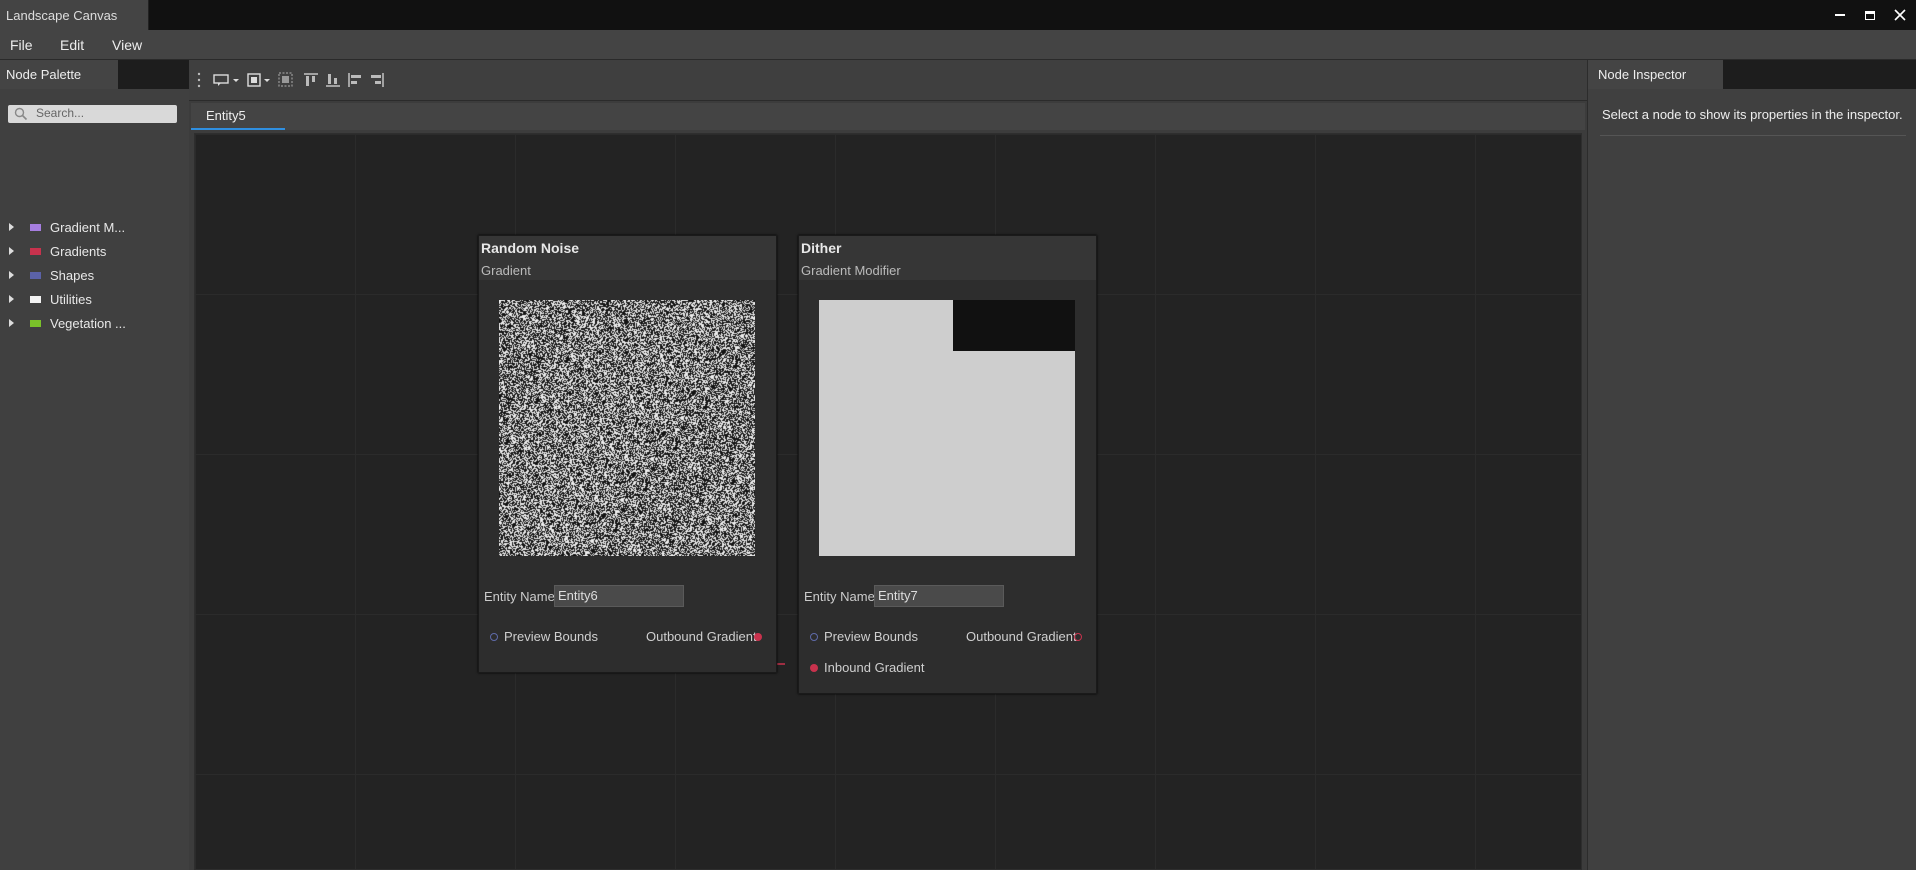 The width and height of the screenshot is (1916, 870). What do you see at coordinates (72, 44) in the screenshot?
I see `menu-edit: Edit` at bounding box center [72, 44].